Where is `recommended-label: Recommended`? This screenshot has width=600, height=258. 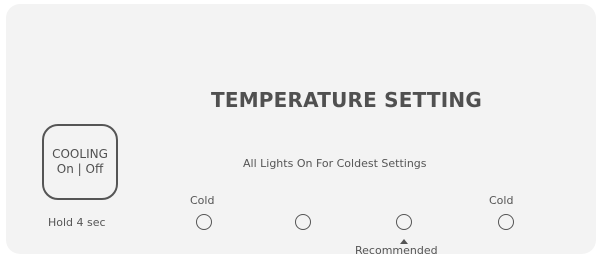 recommended-label: Recommended is located at coordinates (396, 250).